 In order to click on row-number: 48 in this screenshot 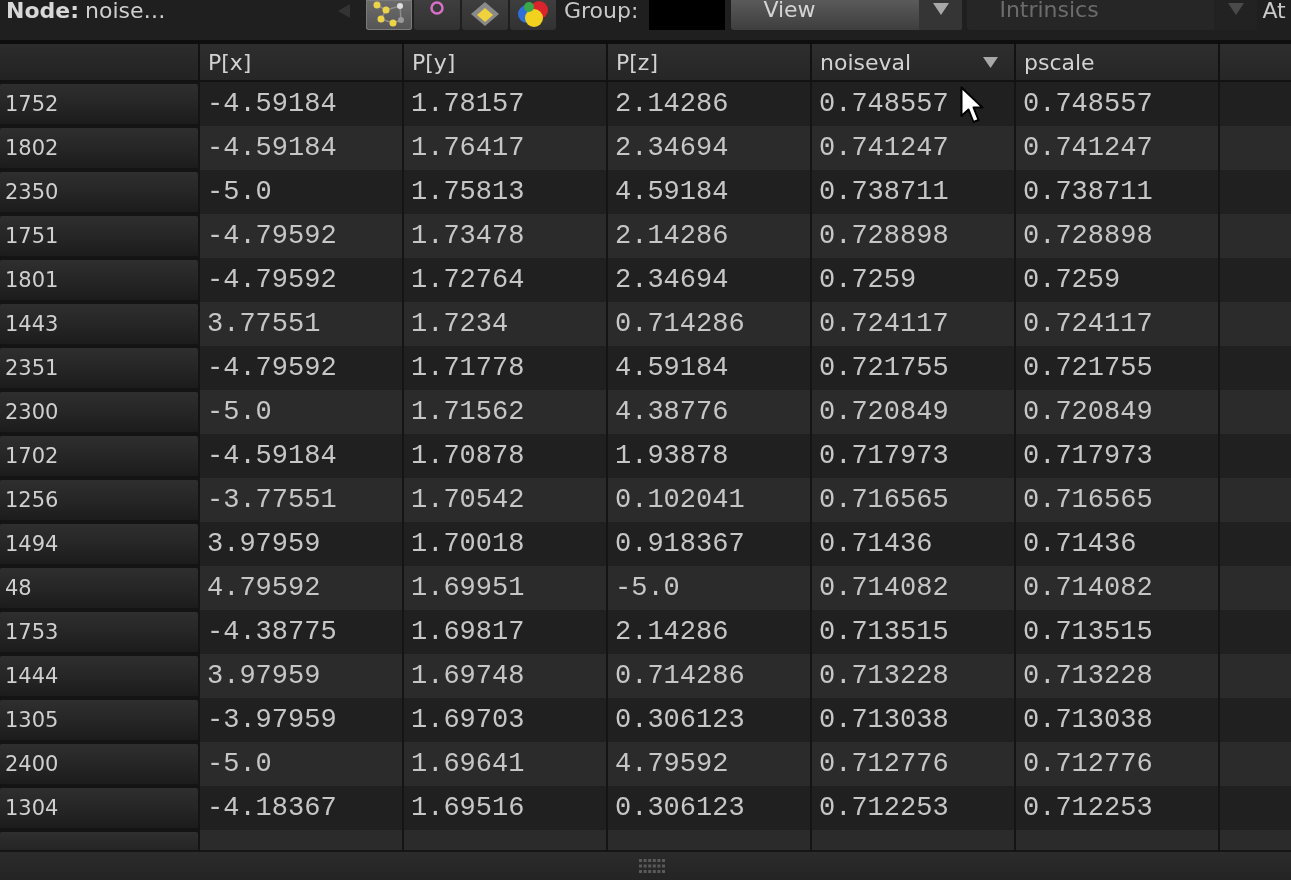, I will do `click(99, 588)`.